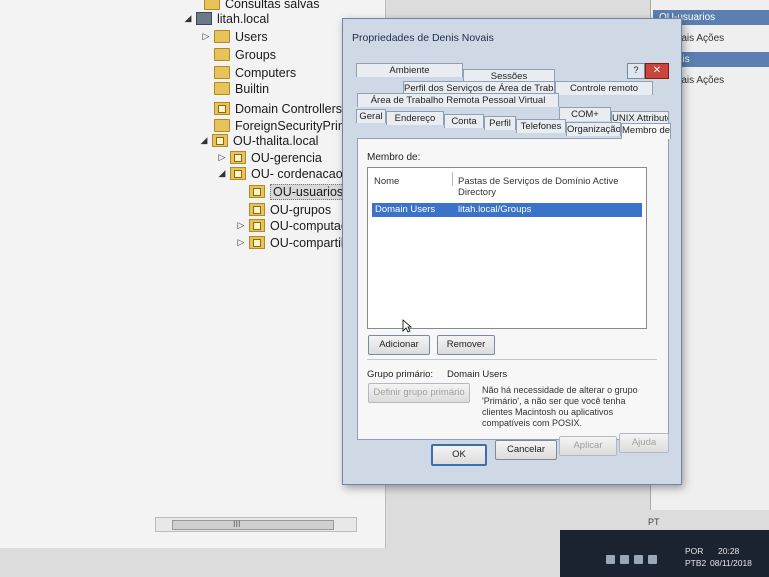 Image resolution: width=769 pixels, height=577 pixels. I want to click on scrollbar-thumb: III, so click(253, 524).